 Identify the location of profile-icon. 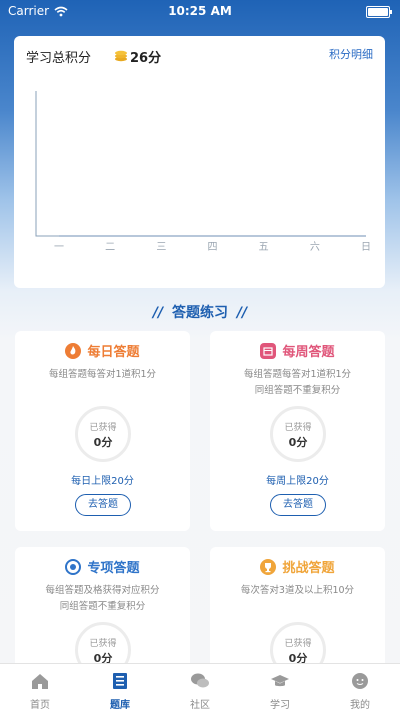
(360, 681).